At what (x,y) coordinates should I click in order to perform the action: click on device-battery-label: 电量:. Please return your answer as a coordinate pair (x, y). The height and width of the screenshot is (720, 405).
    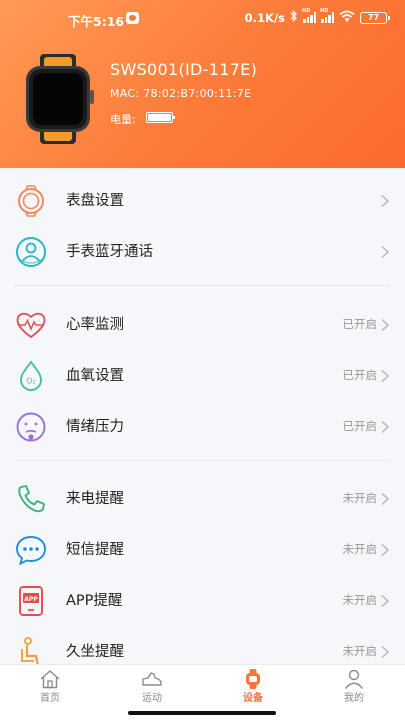
    Looking at the image, I should click on (123, 119).